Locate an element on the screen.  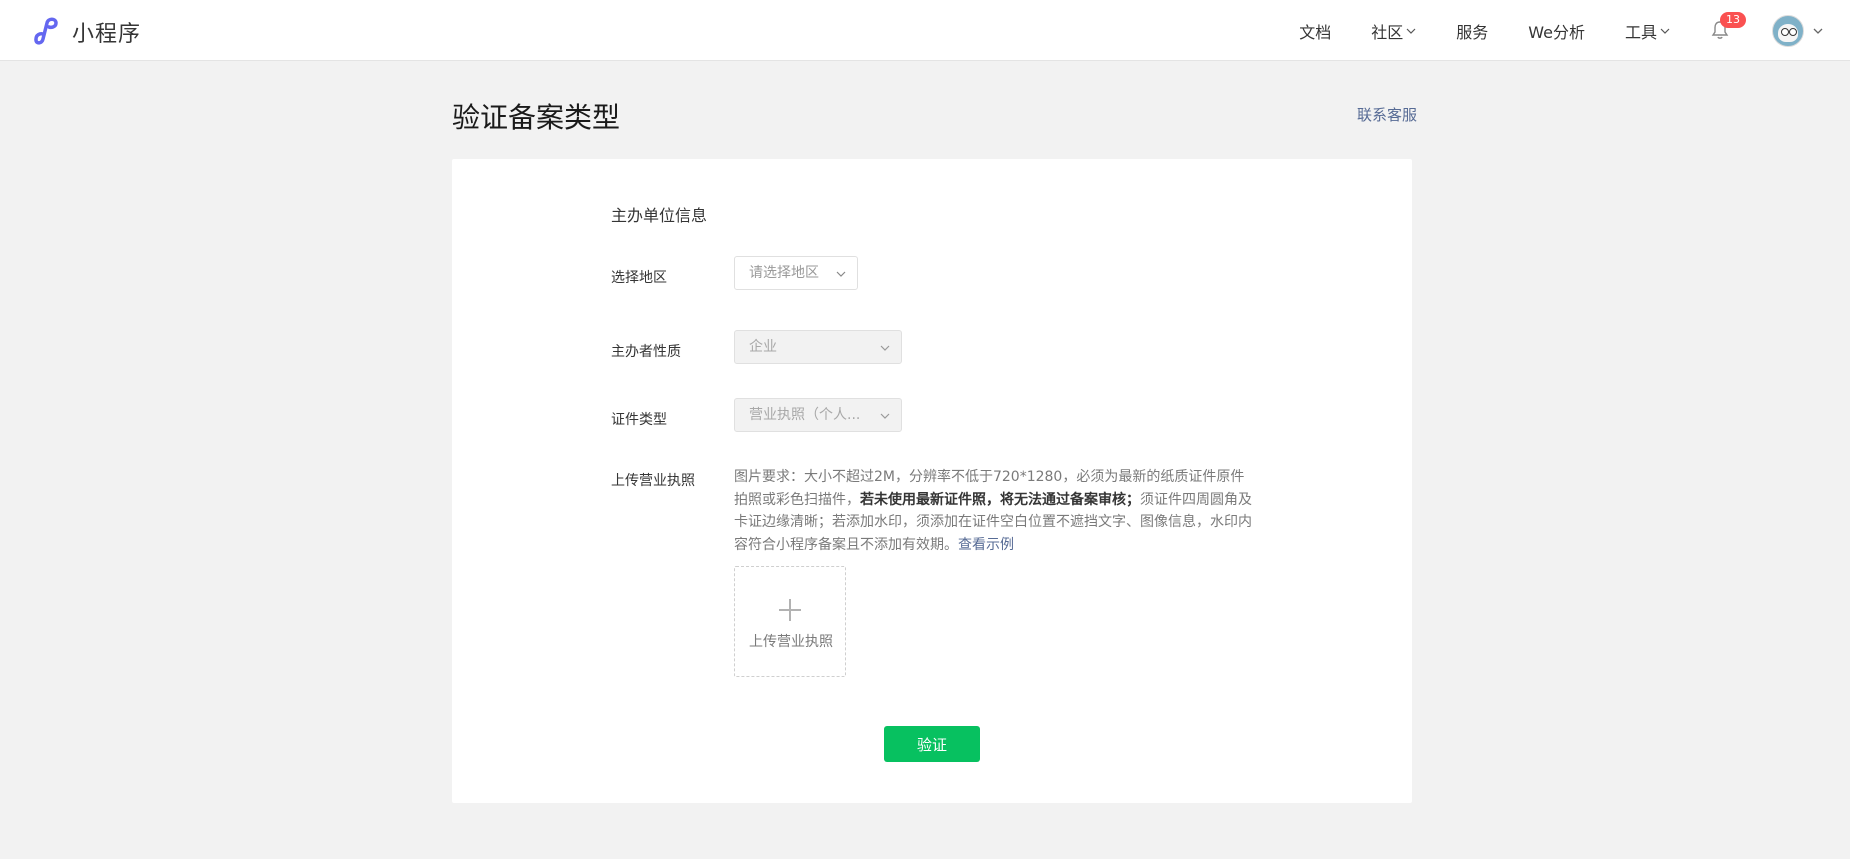
mini-program-logo-icon is located at coordinates (47, 32).